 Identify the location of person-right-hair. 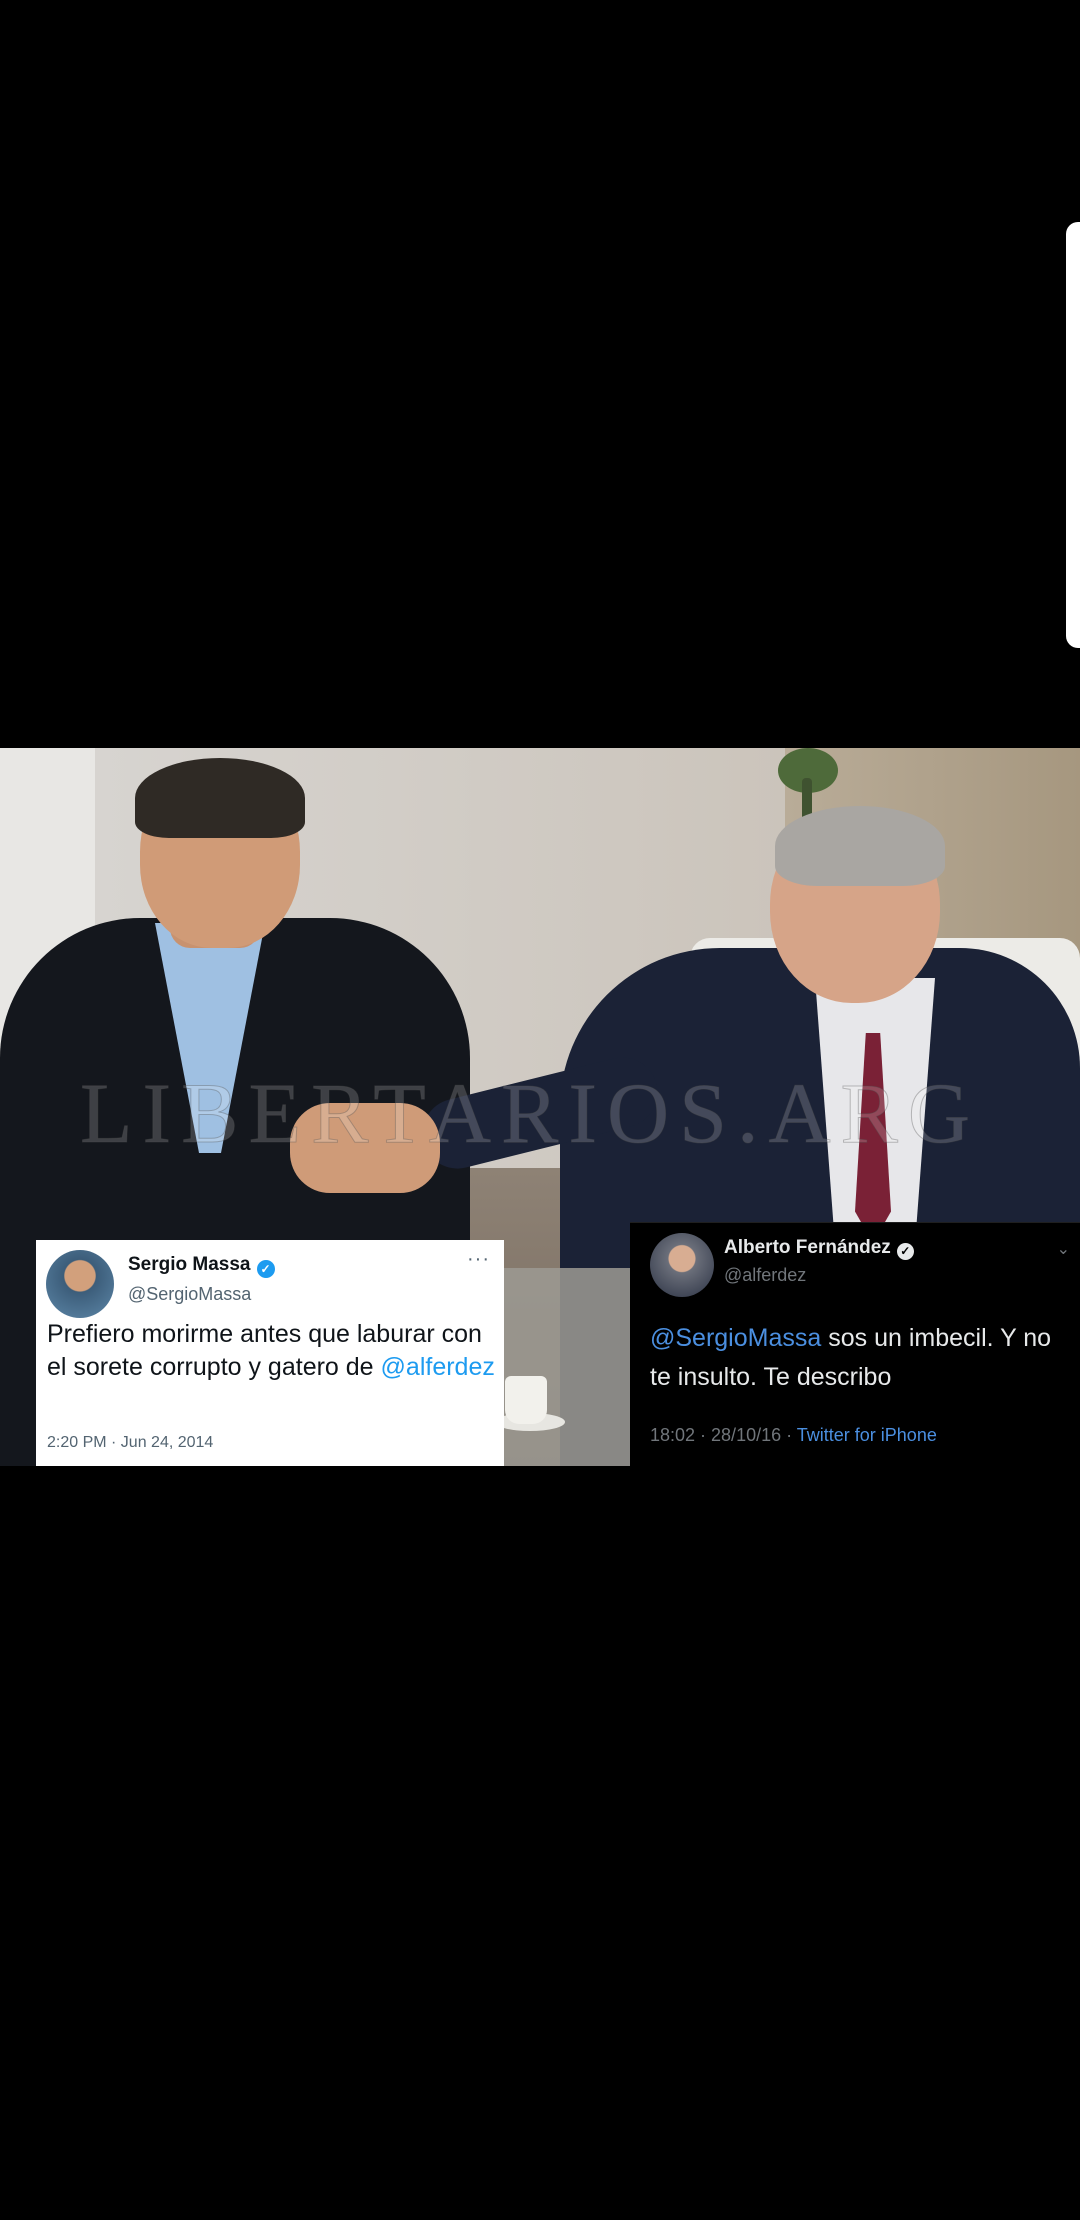
(860, 846).